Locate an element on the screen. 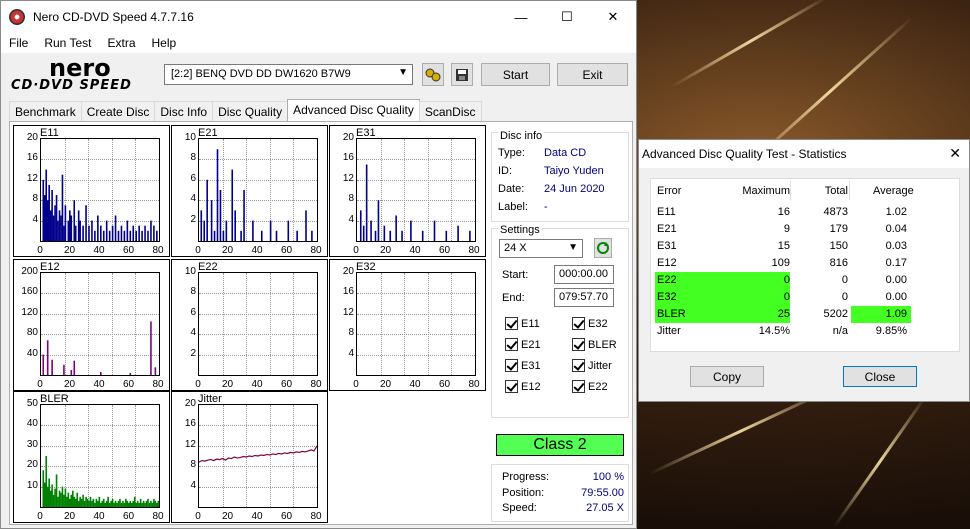  checkbox-bler: BLER is located at coordinates (594, 344).